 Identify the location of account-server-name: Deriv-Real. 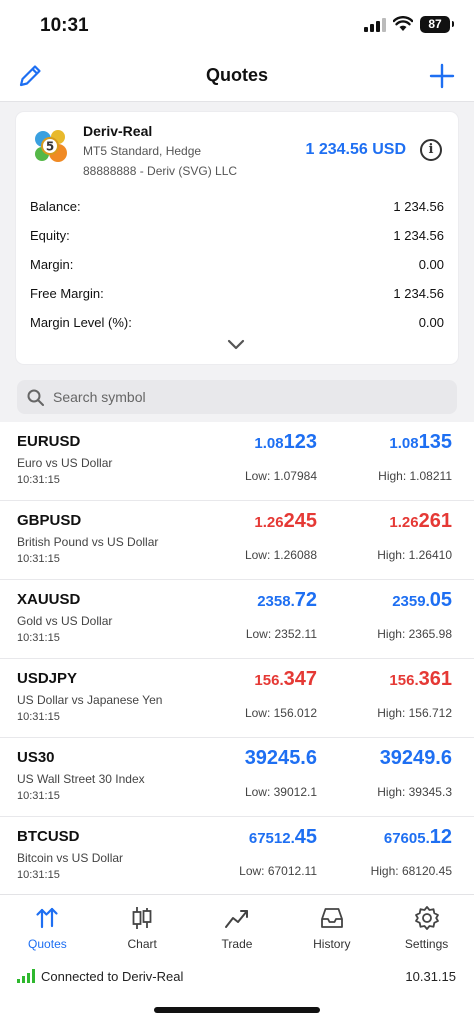
(118, 131).